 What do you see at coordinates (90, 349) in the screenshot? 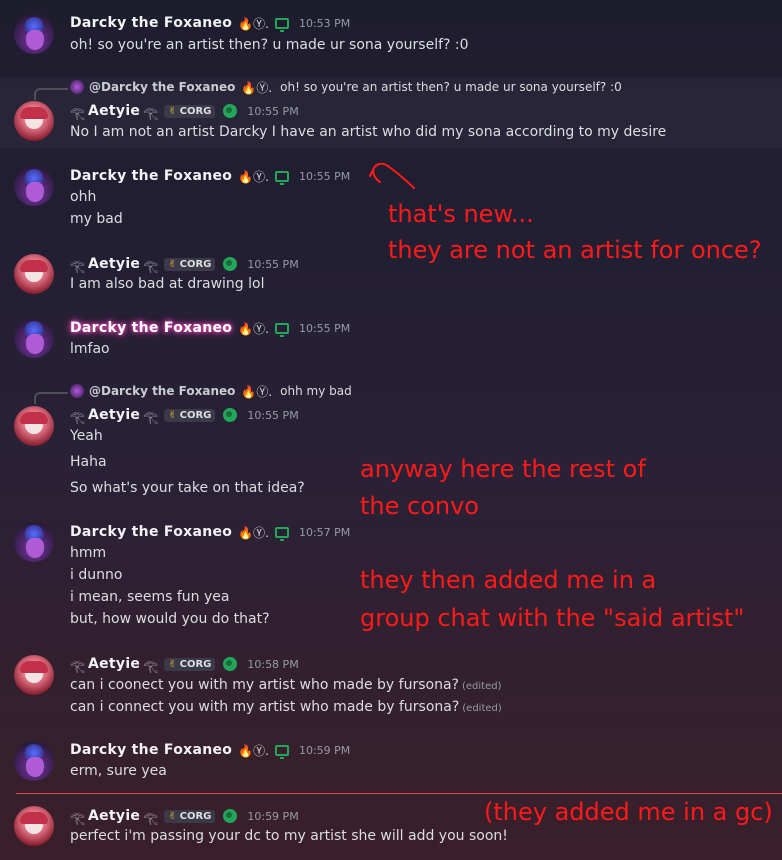
I see `message-text: lmfao` at bounding box center [90, 349].